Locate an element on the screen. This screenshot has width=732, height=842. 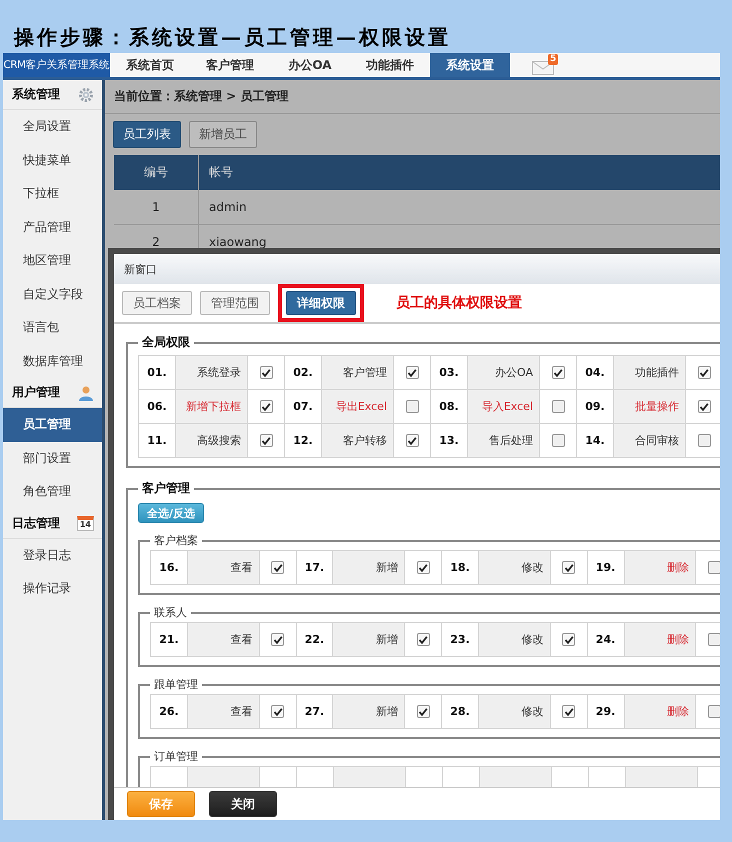
sidebar-item: 部门设置 is located at coordinates (52, 458).